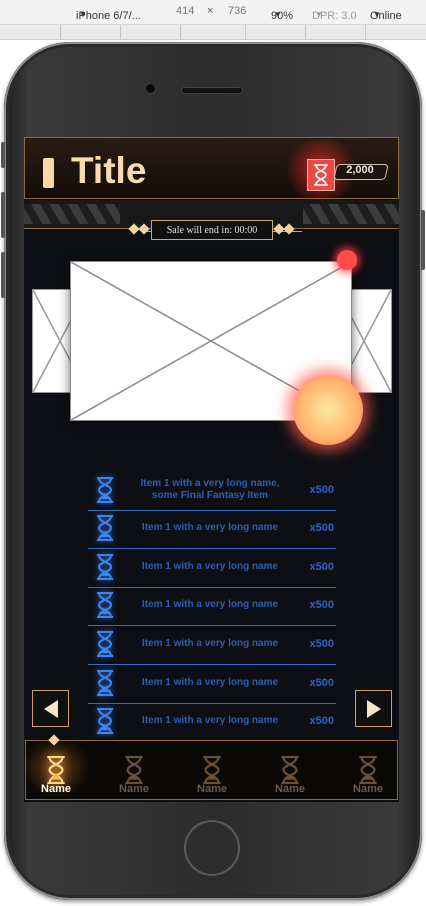  What do you see at coordinates (213, 32) in the screenshot?
I see `ruler` at bounding box center [213, 32].